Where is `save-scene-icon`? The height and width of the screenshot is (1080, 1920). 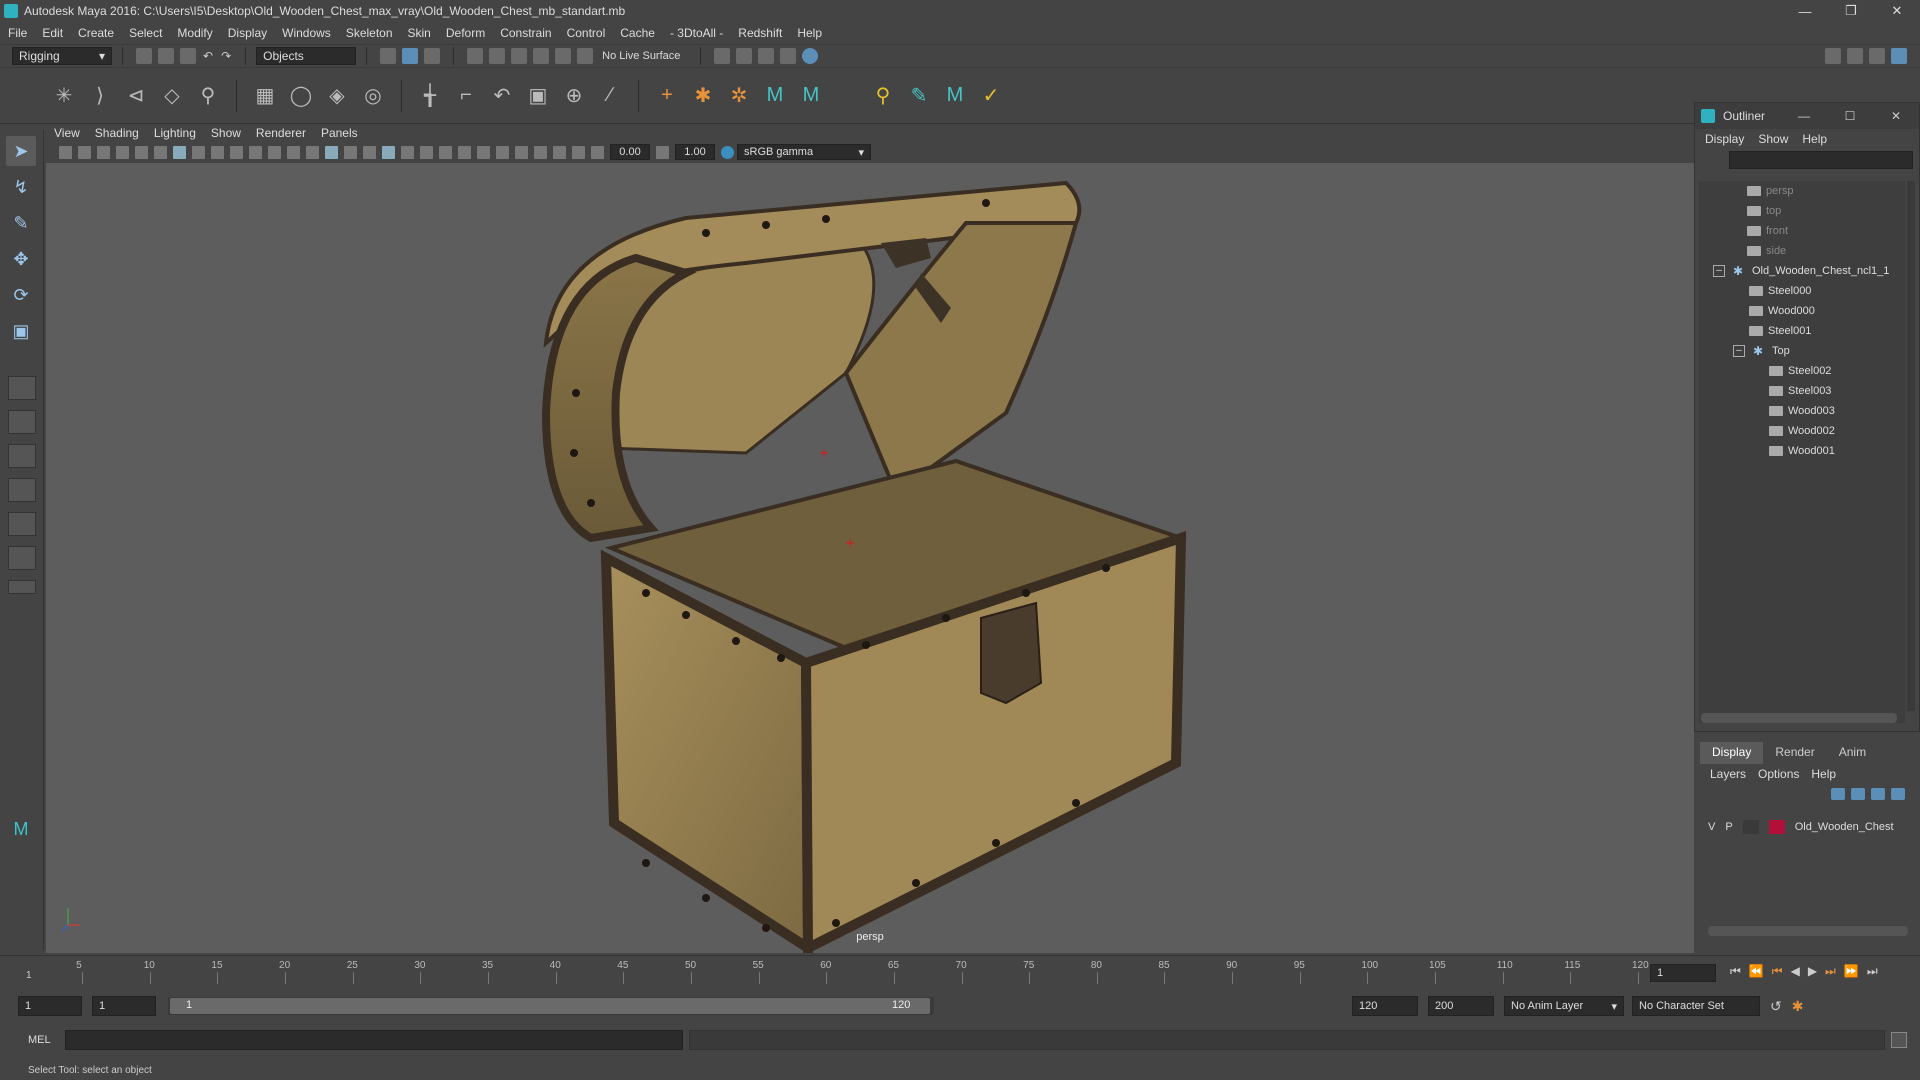 save-scene-icon is located at coordinates (188, 56).